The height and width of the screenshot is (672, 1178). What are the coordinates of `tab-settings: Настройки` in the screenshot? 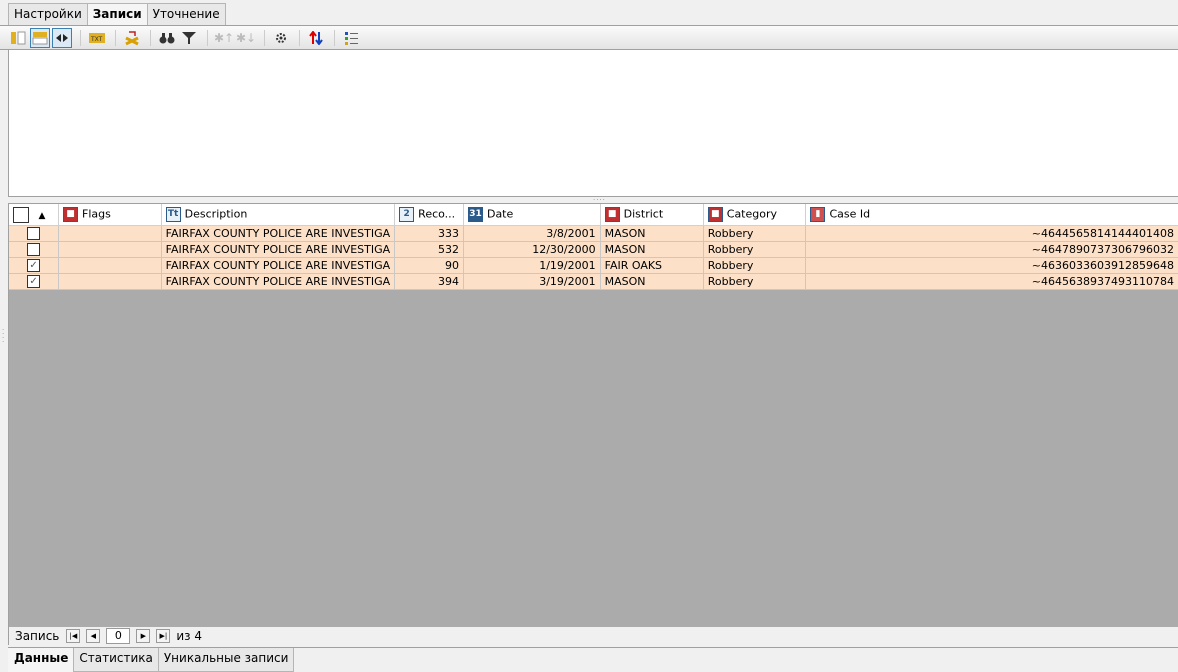 It's located at (48, 14).